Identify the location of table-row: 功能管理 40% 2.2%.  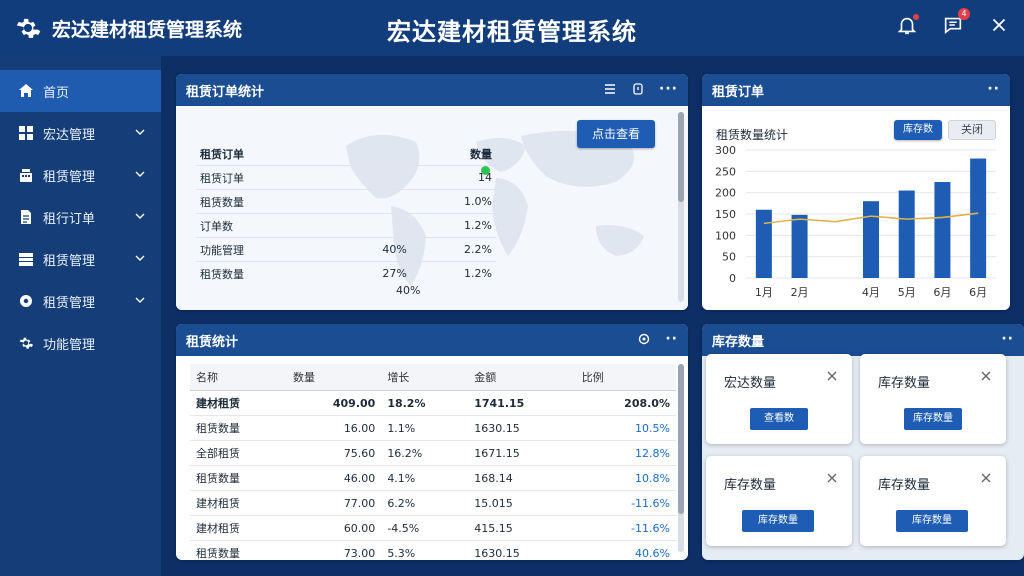
(346, 249).